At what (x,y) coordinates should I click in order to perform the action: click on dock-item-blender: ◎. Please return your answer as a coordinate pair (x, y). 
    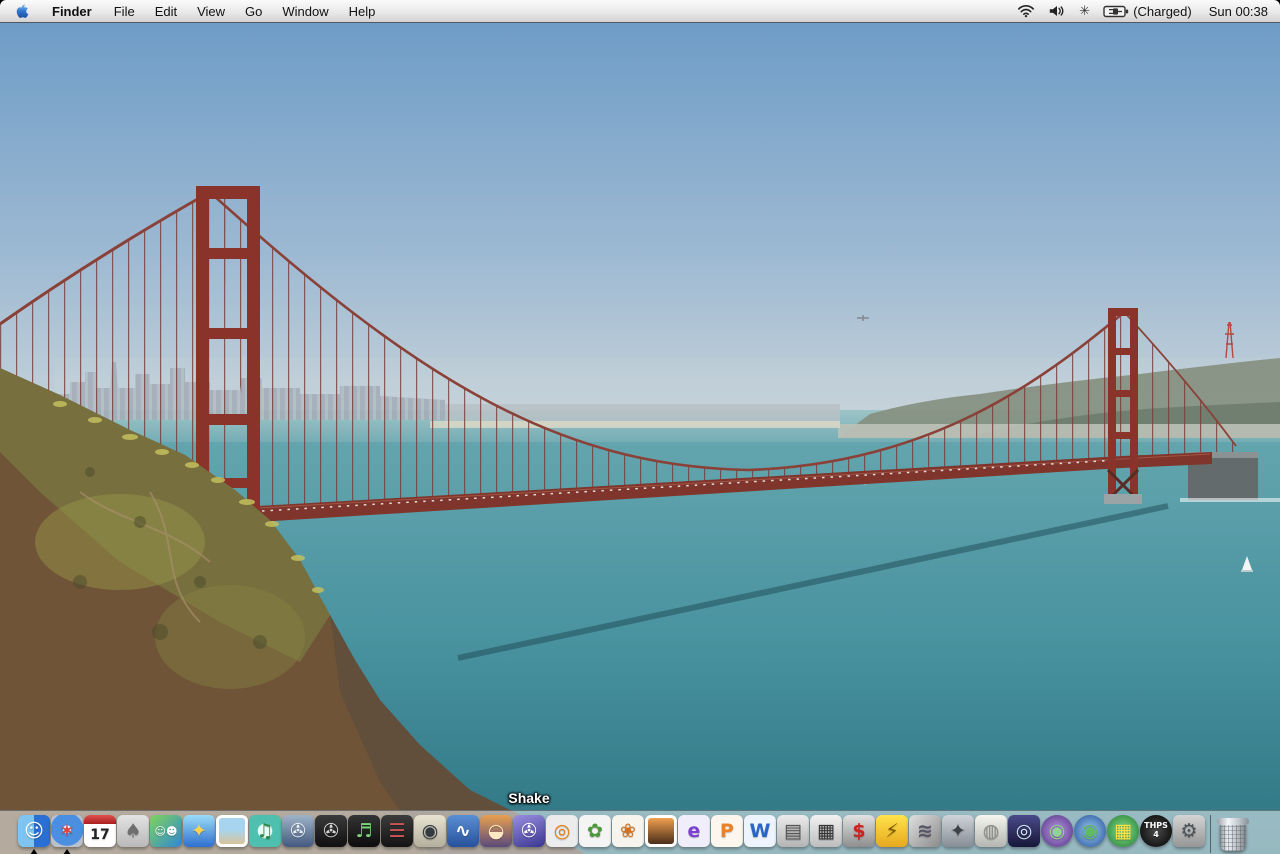
    Looking at the image, I should click on (562, 831).